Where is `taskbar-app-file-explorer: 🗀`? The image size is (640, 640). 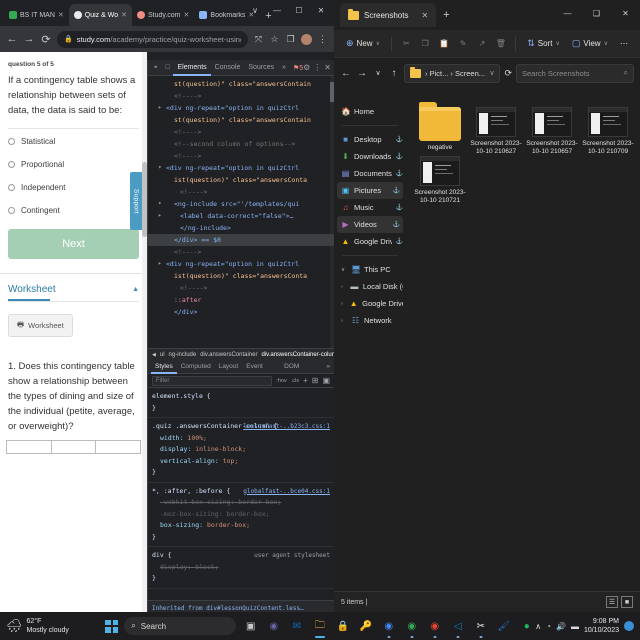 taskbar-app-file-explorer: 🗀 is located at coordinates (319, 628).